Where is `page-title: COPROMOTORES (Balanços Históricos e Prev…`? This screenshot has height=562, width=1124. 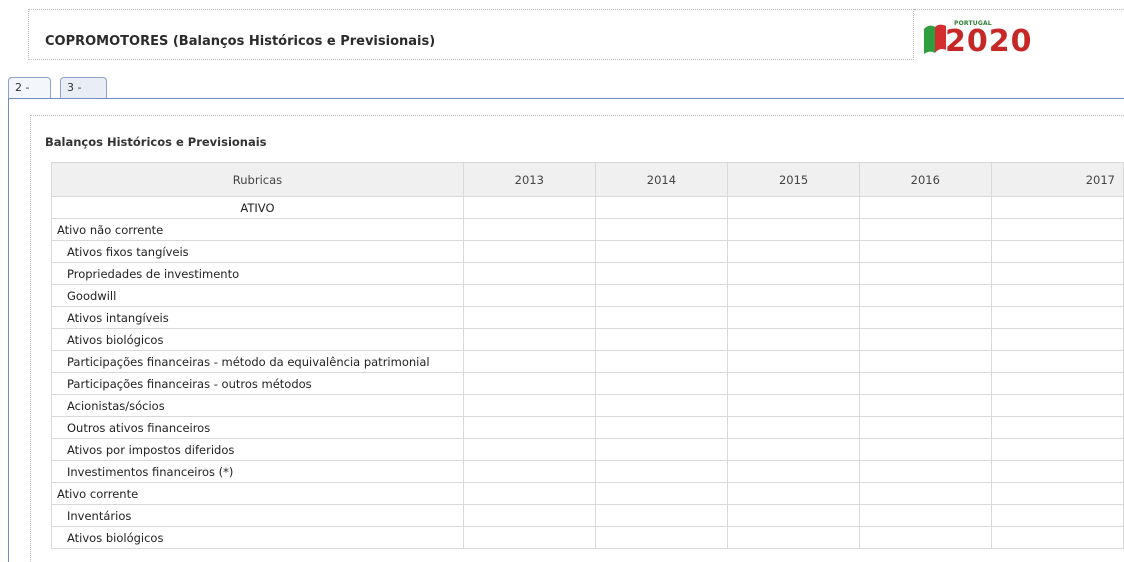 page-title: COPROMOTORES (Balanços Históricos e Prev… is located at coordinates (240, 41).